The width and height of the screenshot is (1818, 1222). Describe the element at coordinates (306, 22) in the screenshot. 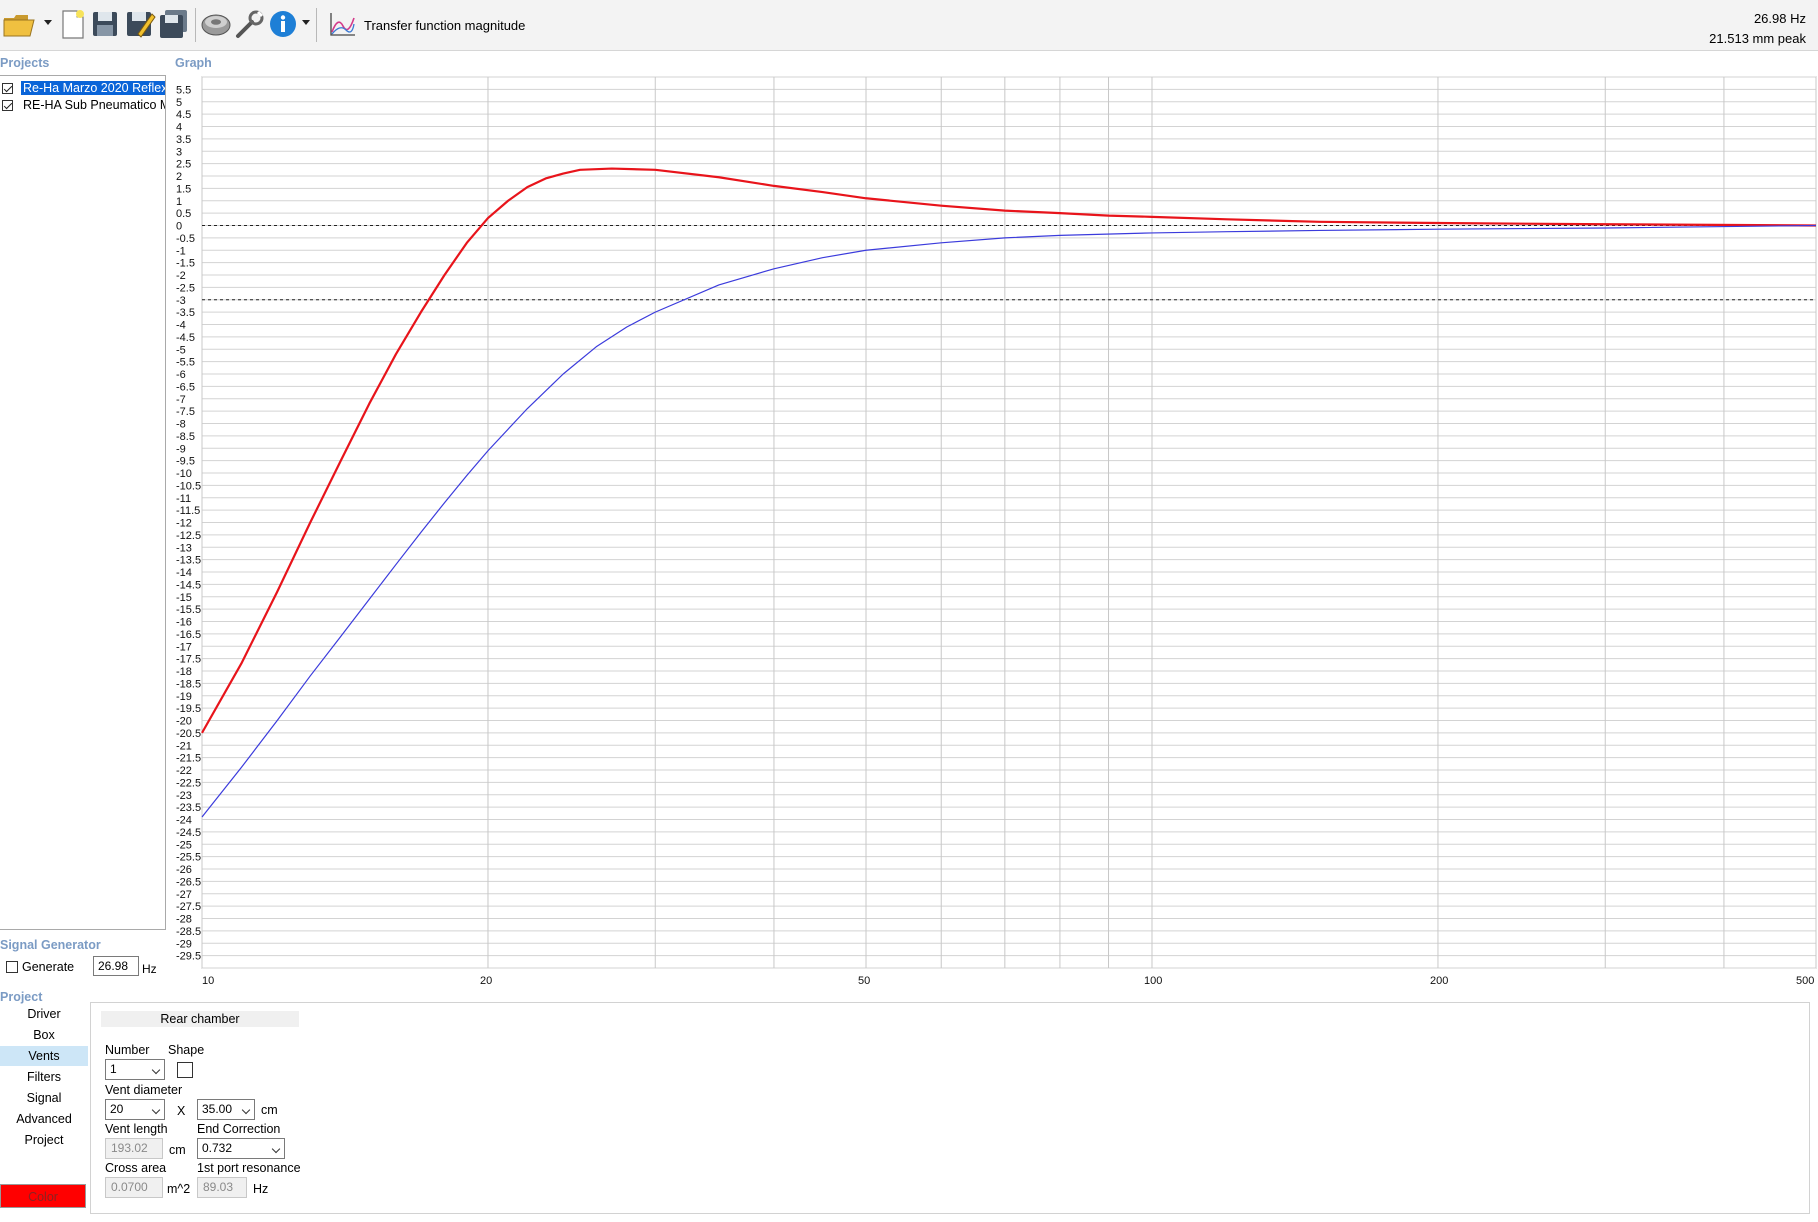

I see `info-dropdown-icon` at that location.